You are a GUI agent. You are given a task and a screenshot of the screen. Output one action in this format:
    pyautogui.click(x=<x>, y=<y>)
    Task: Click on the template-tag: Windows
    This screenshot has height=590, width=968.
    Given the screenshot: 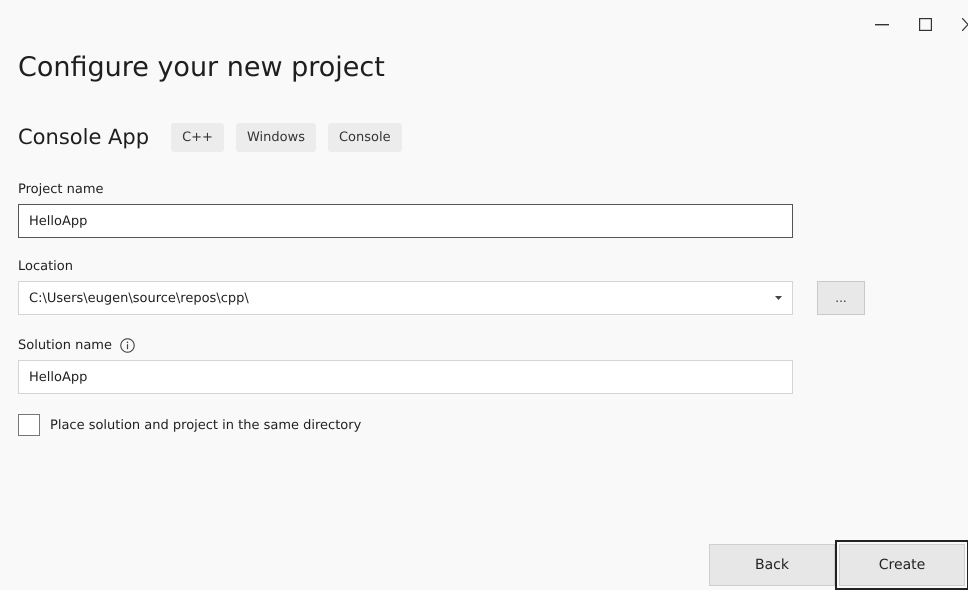 What is the action you would take?
    pyautogui.click(x=276, y=137)
    